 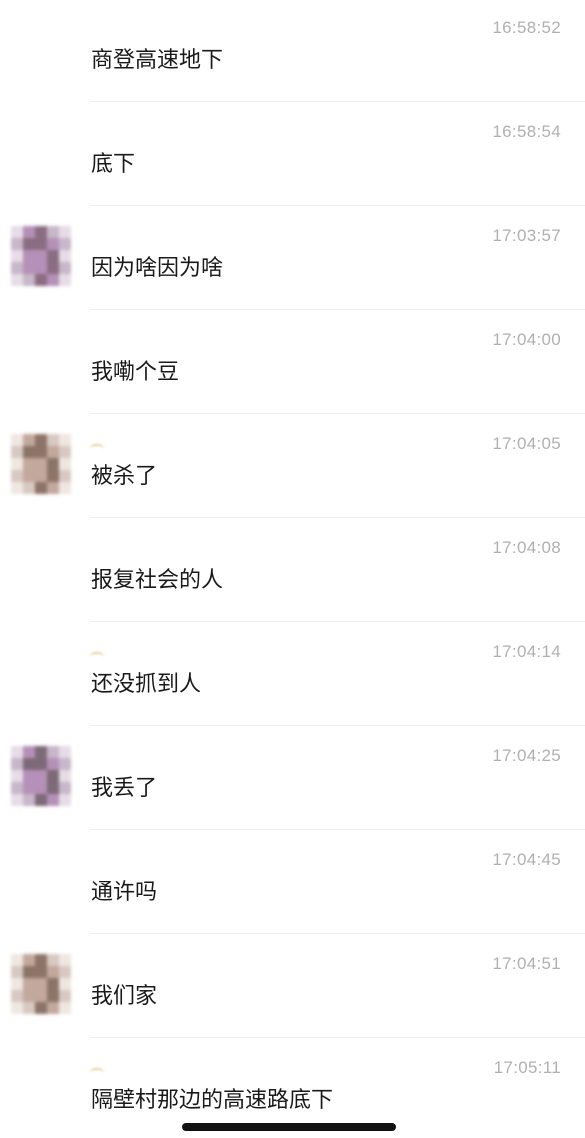 I want to click on message-text: 隔壁村那边的高速路底下, so click(x=212, y=1101).